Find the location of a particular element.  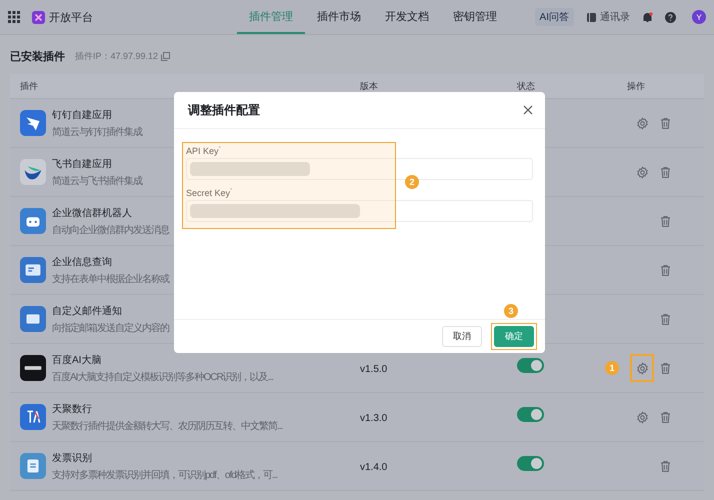

column-header: 插件 is located at coordinates (29, 86).